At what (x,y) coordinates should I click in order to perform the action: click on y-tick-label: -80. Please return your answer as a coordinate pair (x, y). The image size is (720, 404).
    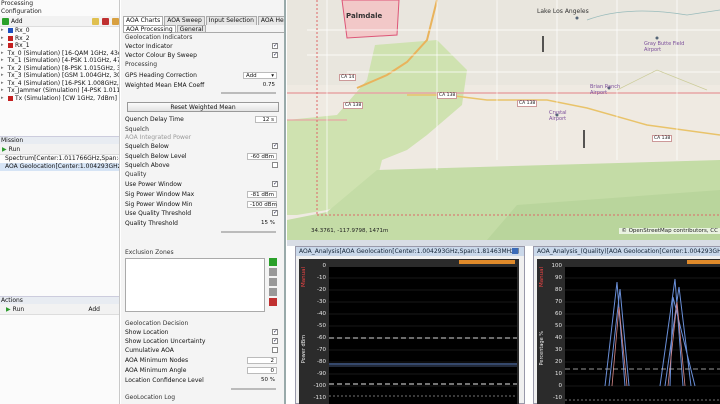
    Looking at the image, I should click on (321, 362).